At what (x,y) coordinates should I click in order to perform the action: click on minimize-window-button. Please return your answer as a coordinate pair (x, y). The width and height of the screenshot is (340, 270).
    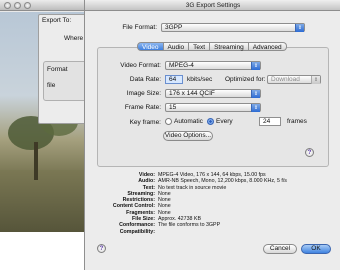
    Looking at the image, I should click on (17, 5).